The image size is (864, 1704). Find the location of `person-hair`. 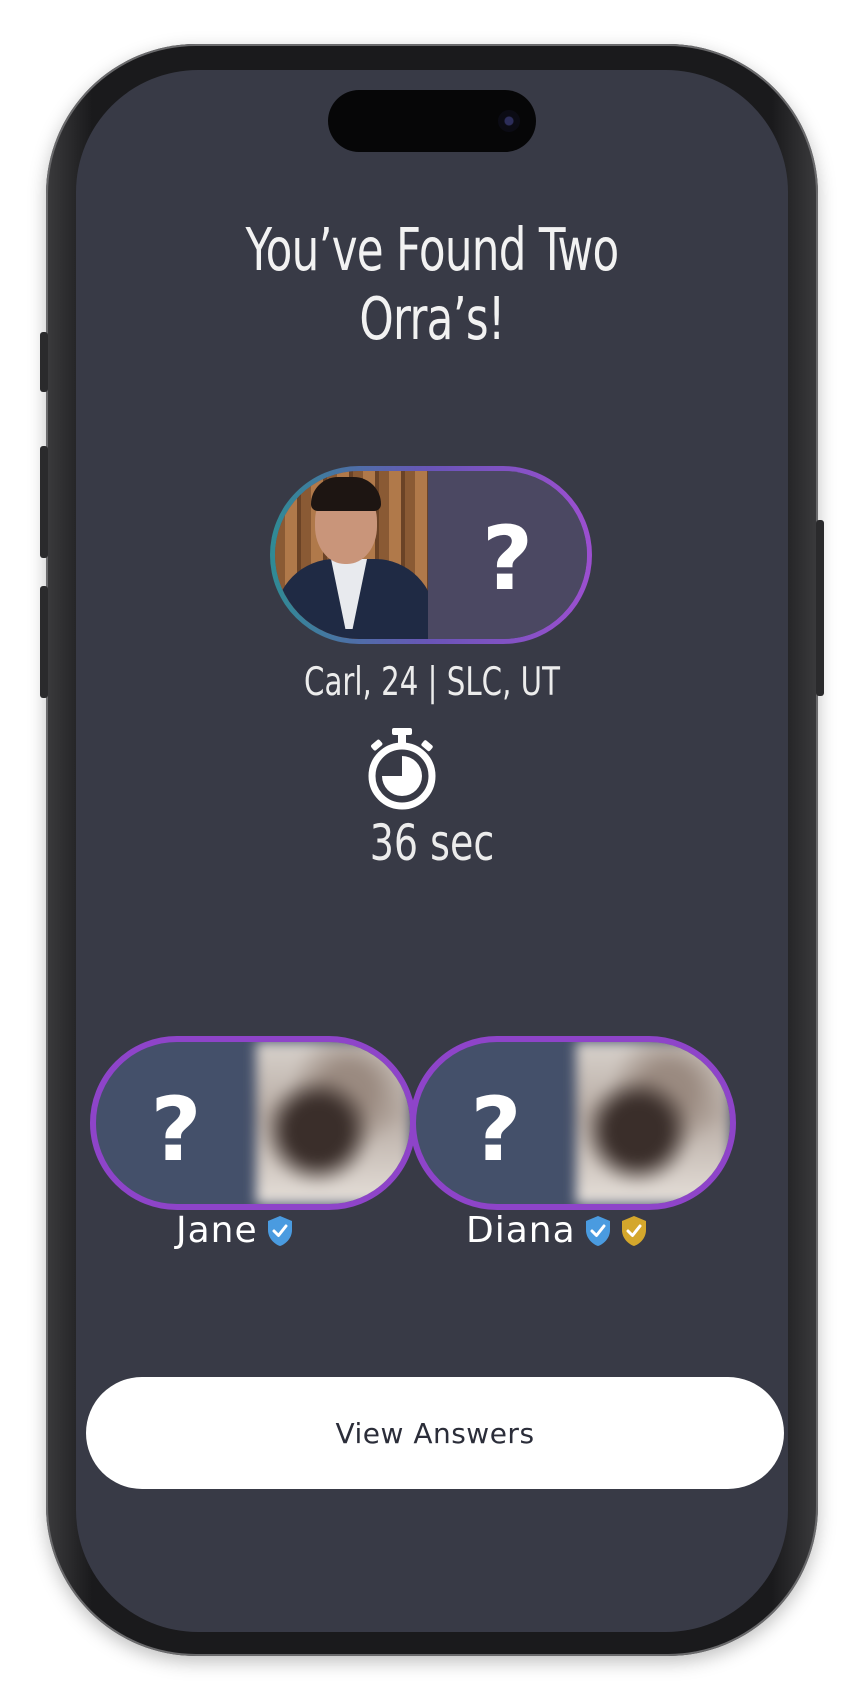

person-hair is located at coordinates (346, 494).